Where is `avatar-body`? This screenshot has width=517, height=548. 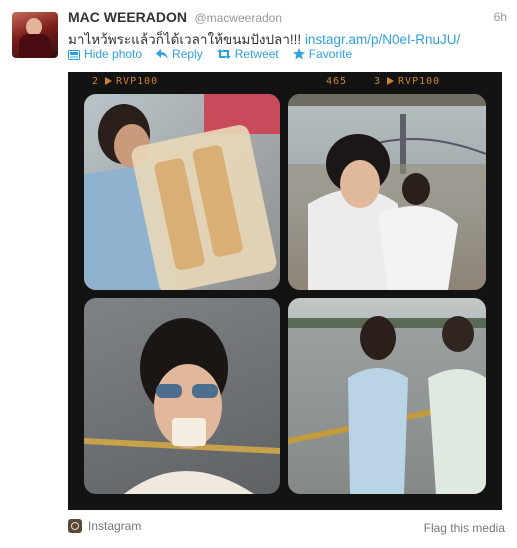
avatar-body is located at coordinates (35, 46).